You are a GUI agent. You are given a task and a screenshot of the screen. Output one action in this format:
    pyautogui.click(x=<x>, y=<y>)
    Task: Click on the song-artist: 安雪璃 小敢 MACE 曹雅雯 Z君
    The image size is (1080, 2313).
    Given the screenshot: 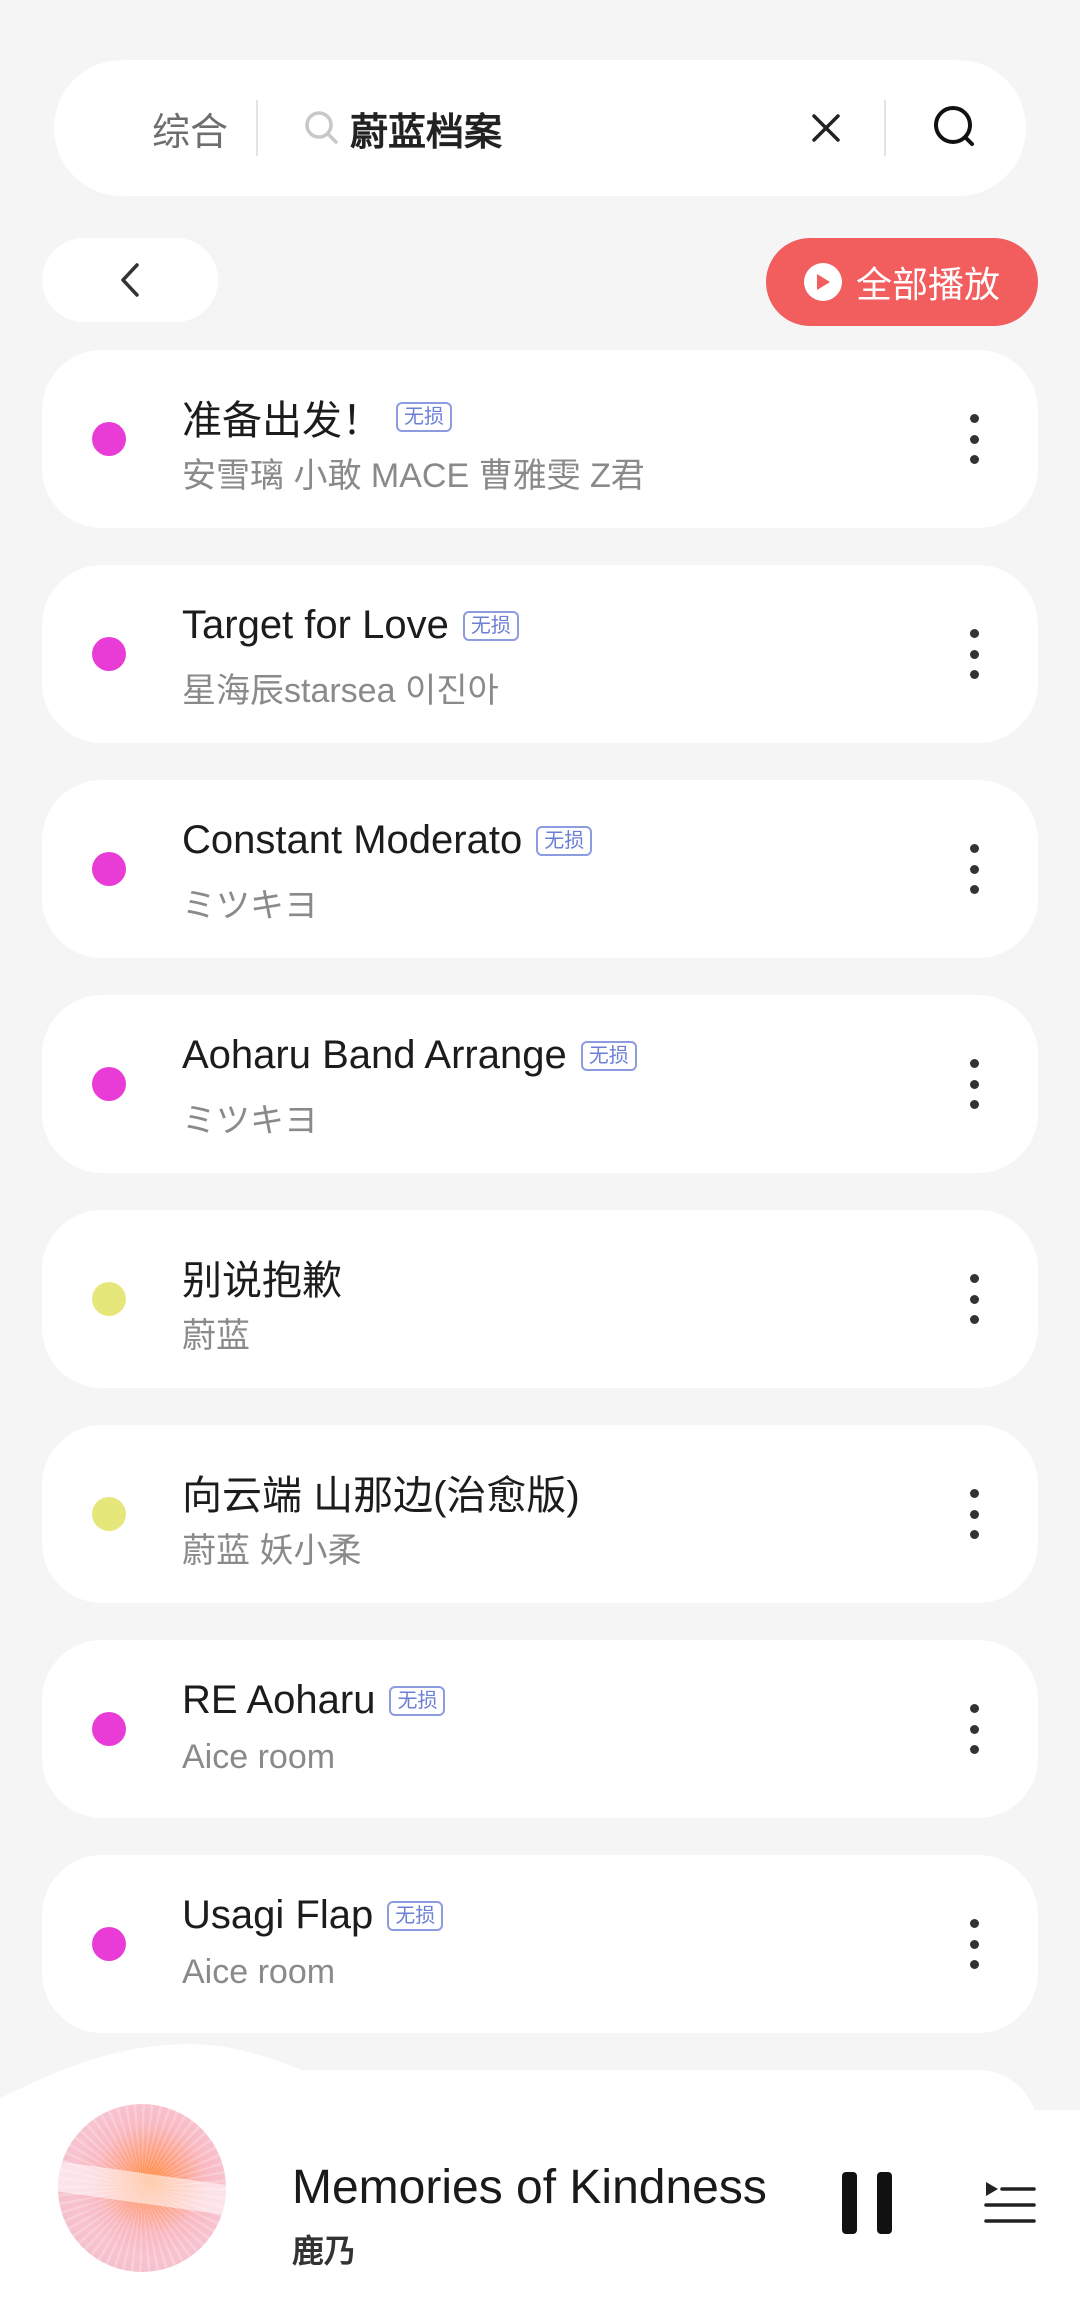 What is the action you would take?
    pyautogui.click(x=413, y=476)
    